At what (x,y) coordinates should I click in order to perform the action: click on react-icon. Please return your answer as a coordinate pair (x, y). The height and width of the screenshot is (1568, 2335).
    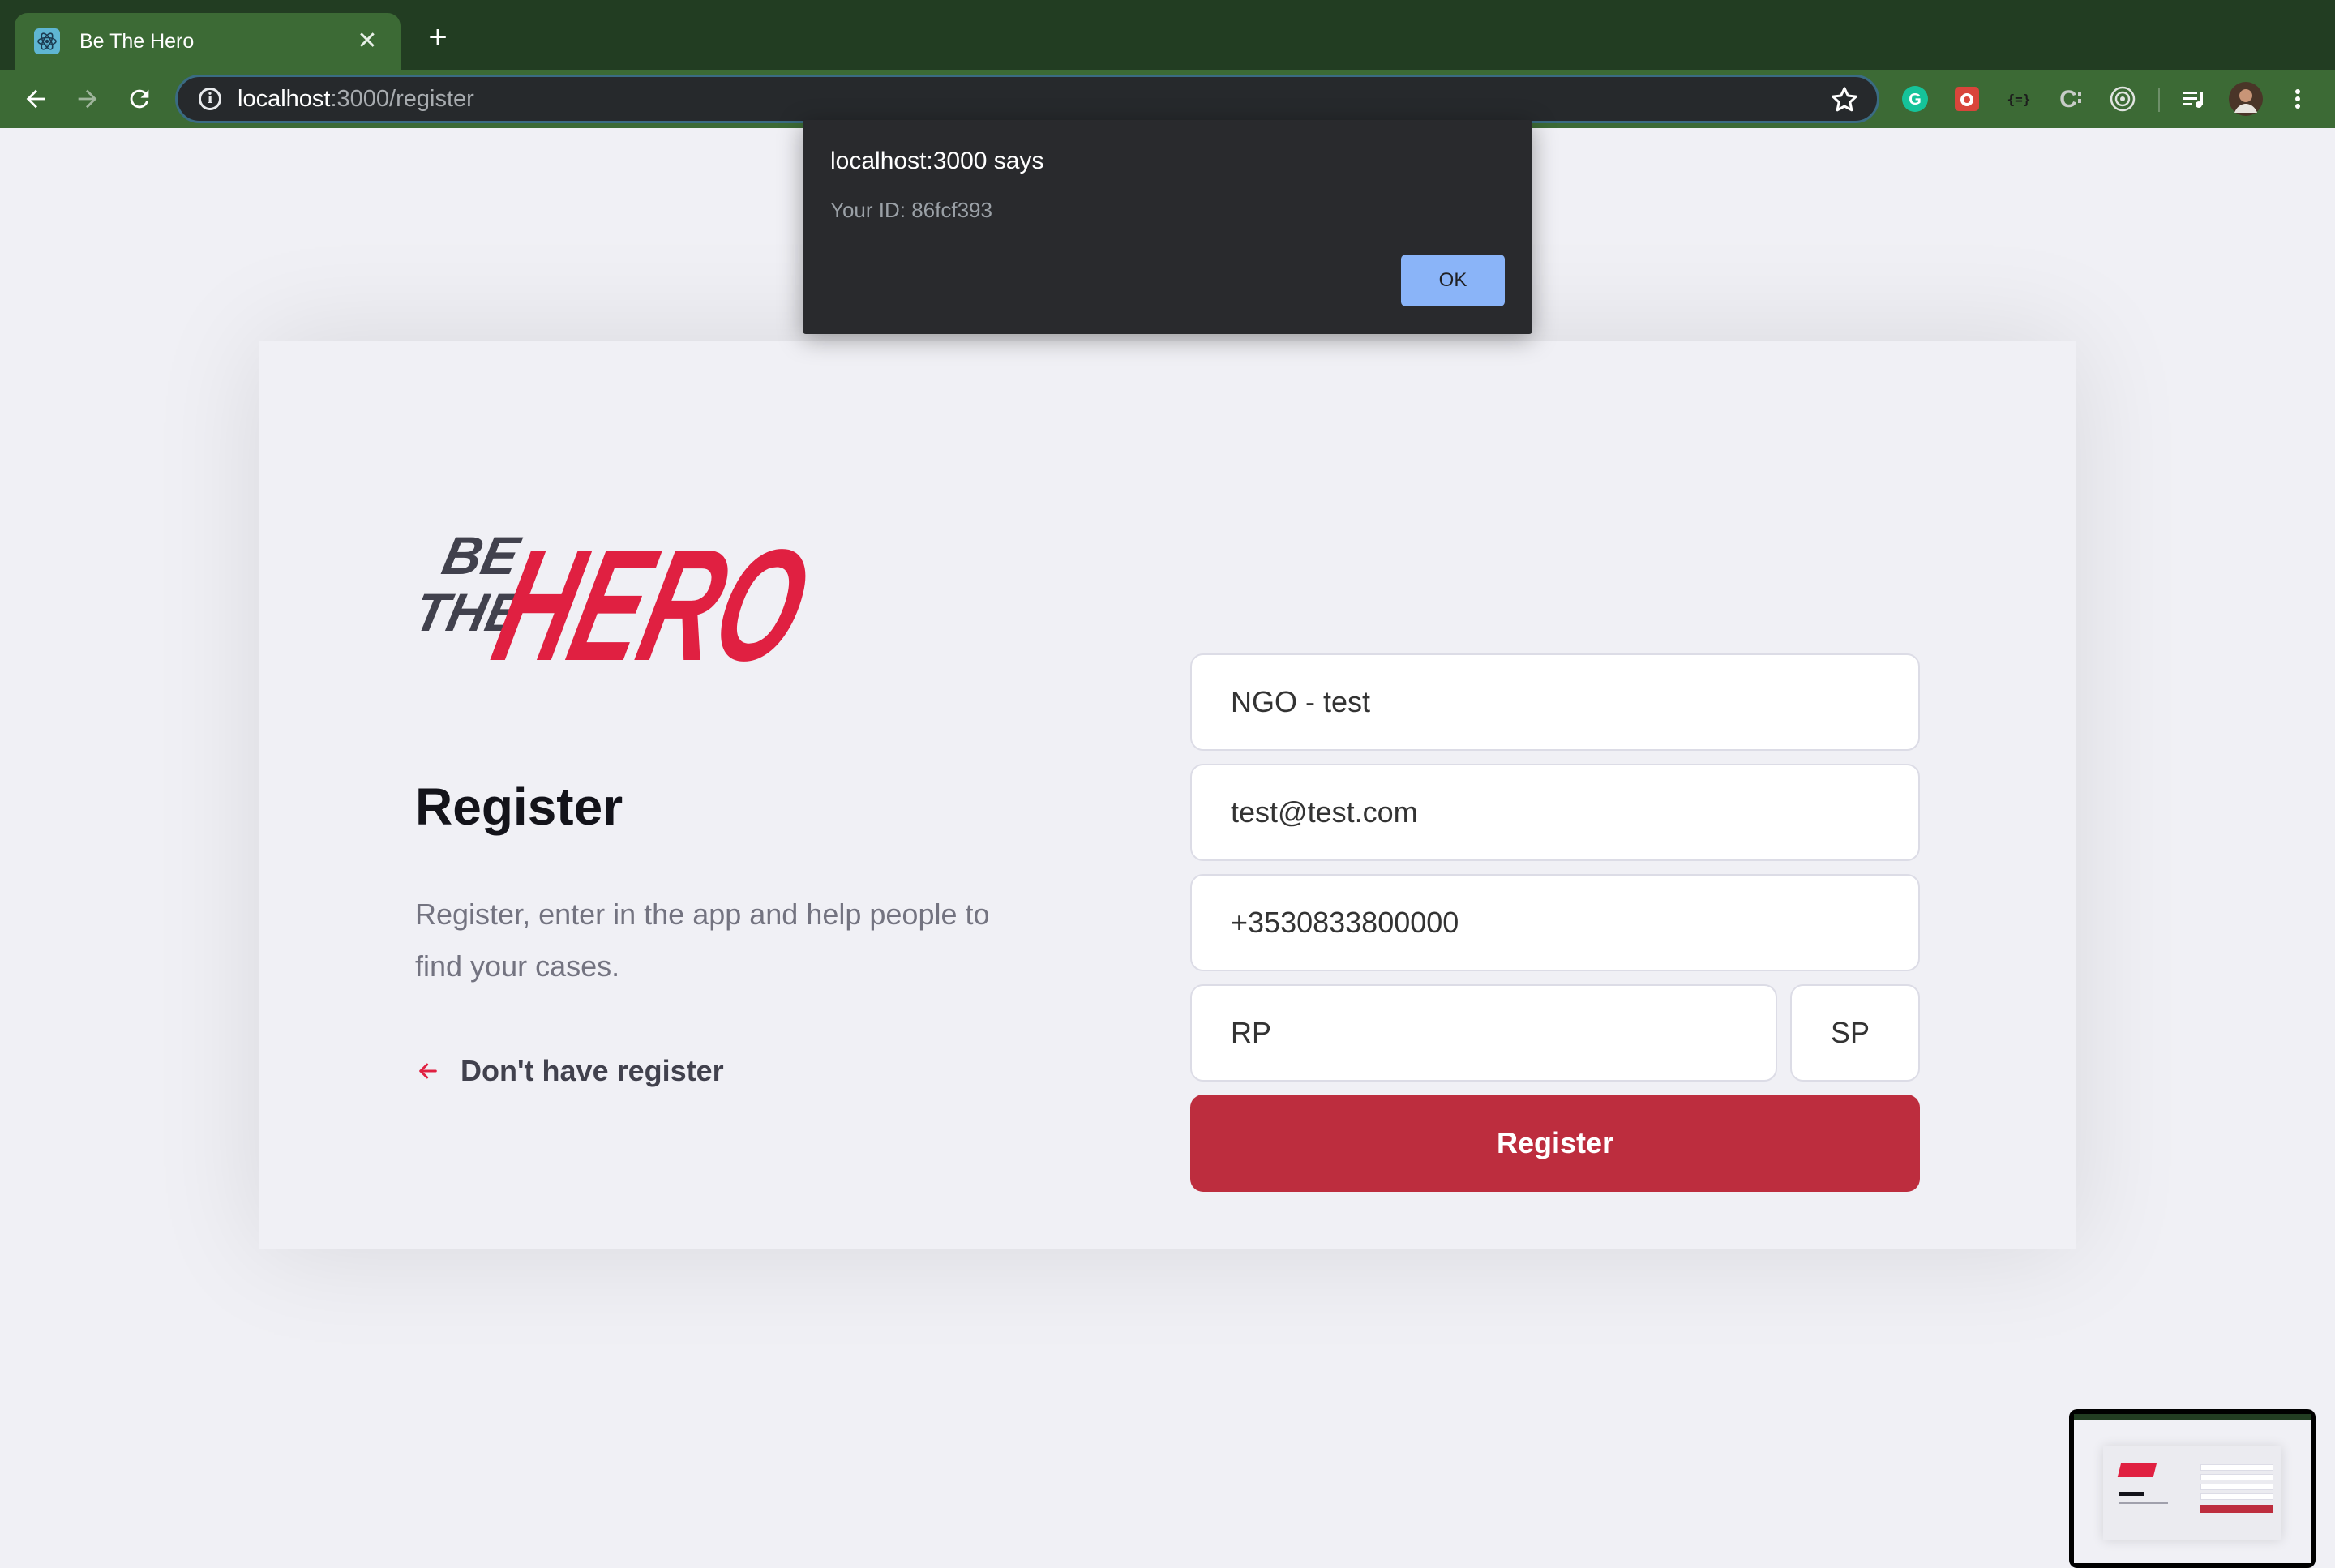
    Looking at the image, I should click on (47, 41).